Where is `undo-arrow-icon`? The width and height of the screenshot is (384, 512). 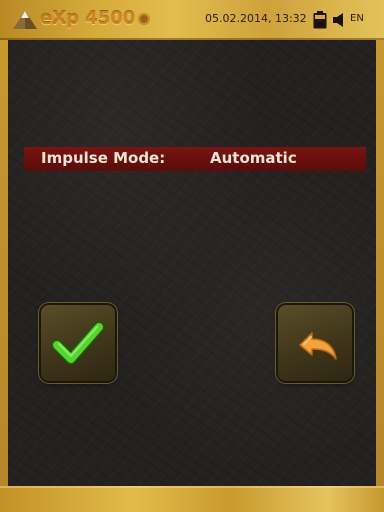
undo-arrow-icon is located at coordinates (318, 346).